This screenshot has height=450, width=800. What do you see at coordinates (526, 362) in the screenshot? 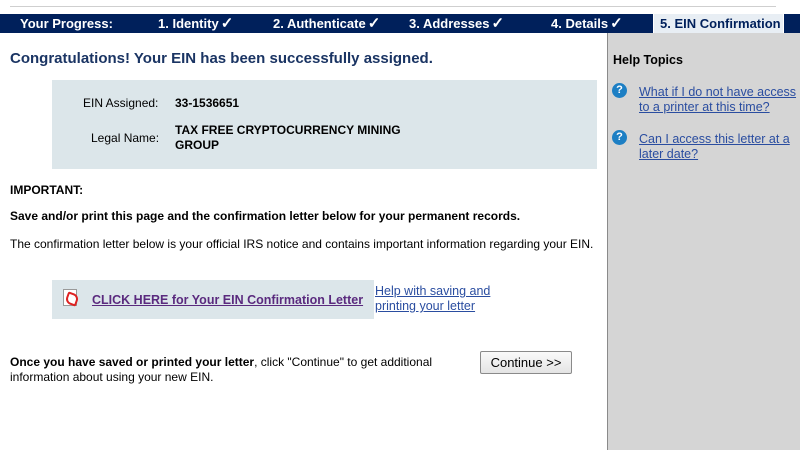
I see `continue-button: Continue >>` at bounding box center [526, 362].